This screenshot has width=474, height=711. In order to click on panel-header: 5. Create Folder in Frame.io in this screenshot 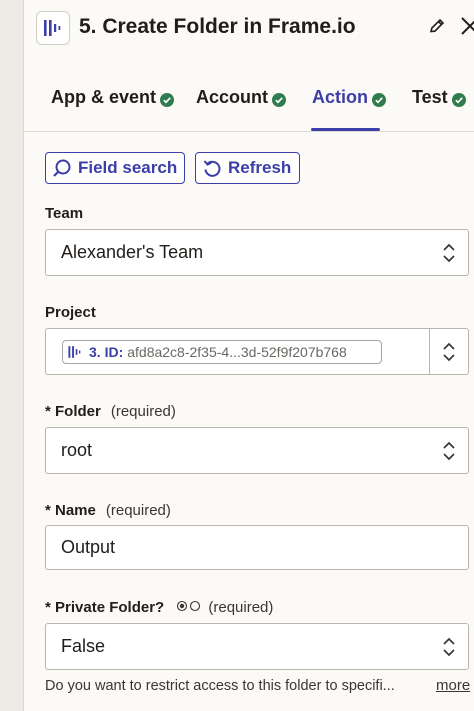, I will do `click(249, 30)`.